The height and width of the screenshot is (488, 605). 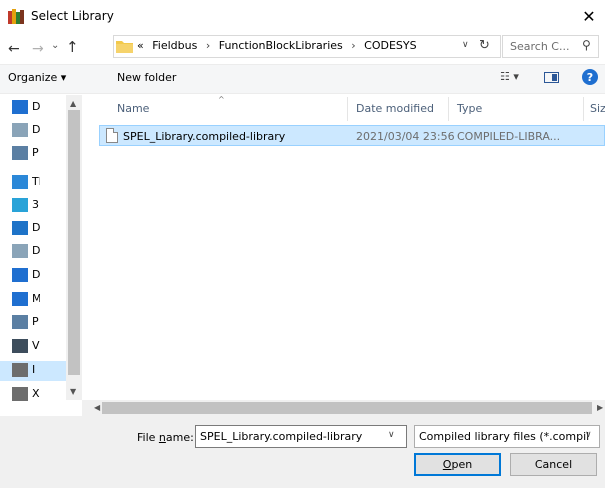 What do you see at coordinates (20, 346) in the screenshot?
I see `videos-icon` at bounding box center [20, 346].